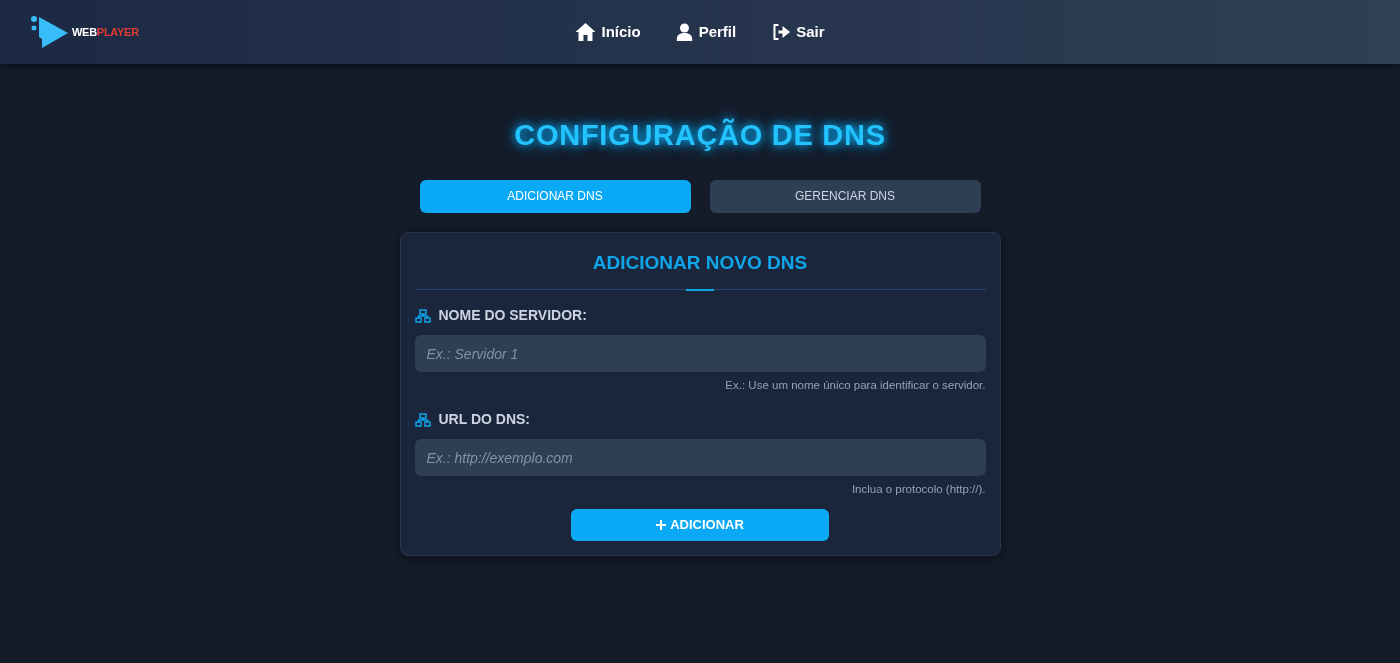  I want to click on logo-icon, so click(50, 32).